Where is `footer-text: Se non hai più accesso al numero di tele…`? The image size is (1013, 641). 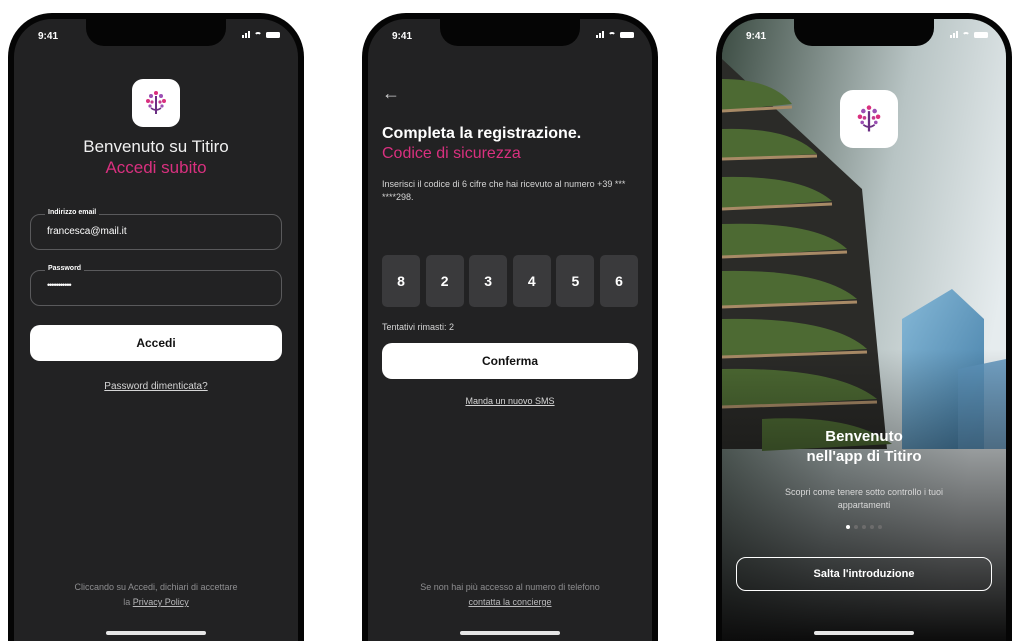 footer-text: Se non hai più accesso al numero di tele… is located at coordinates (510, 587).